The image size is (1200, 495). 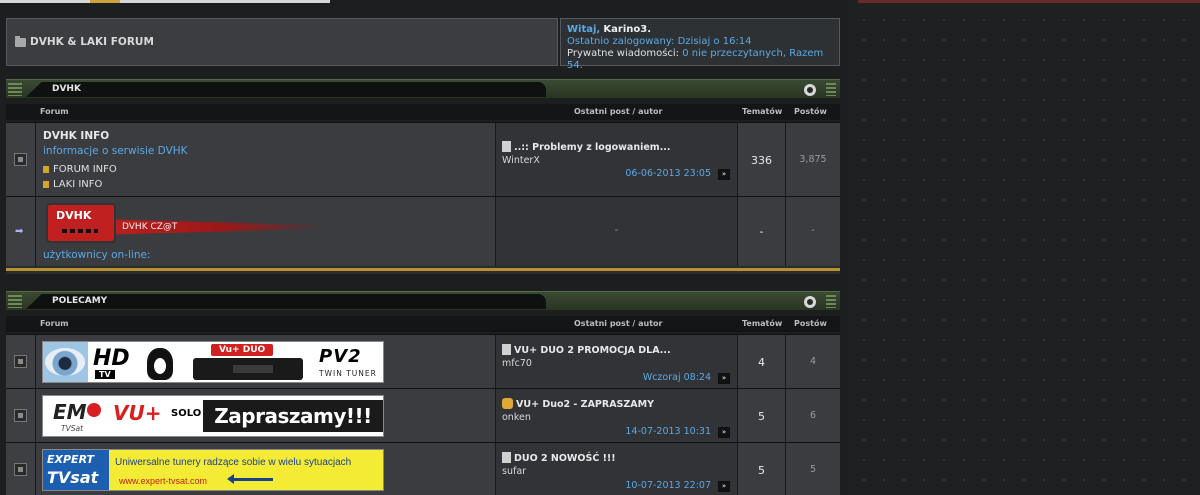 What do you see at coordinates (115, 151) in the screenshot?
I see `forum-description: informacje o serwisie DVHK` at bounding box center [115, 151].